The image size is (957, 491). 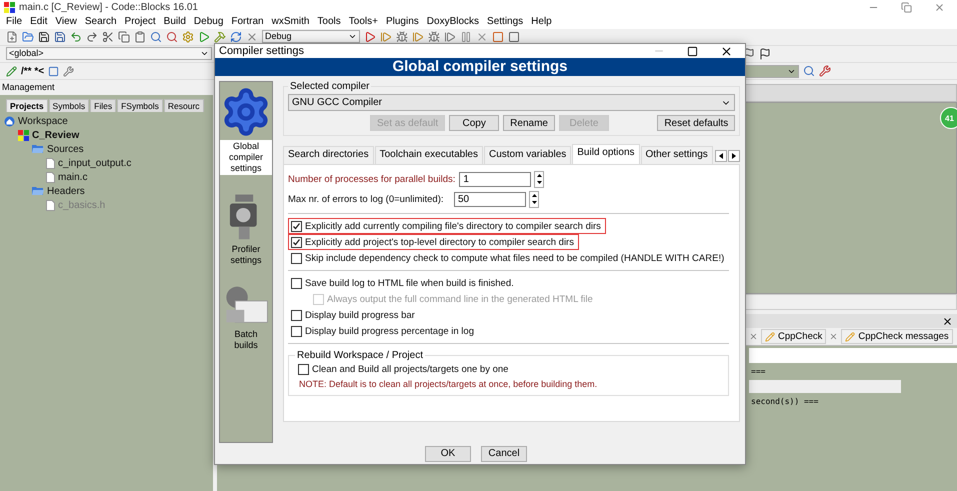 What do you see at coordinates (209, 21) in the screenshot?
I see `menu-item: Debug` at bounding box center [209, 21].